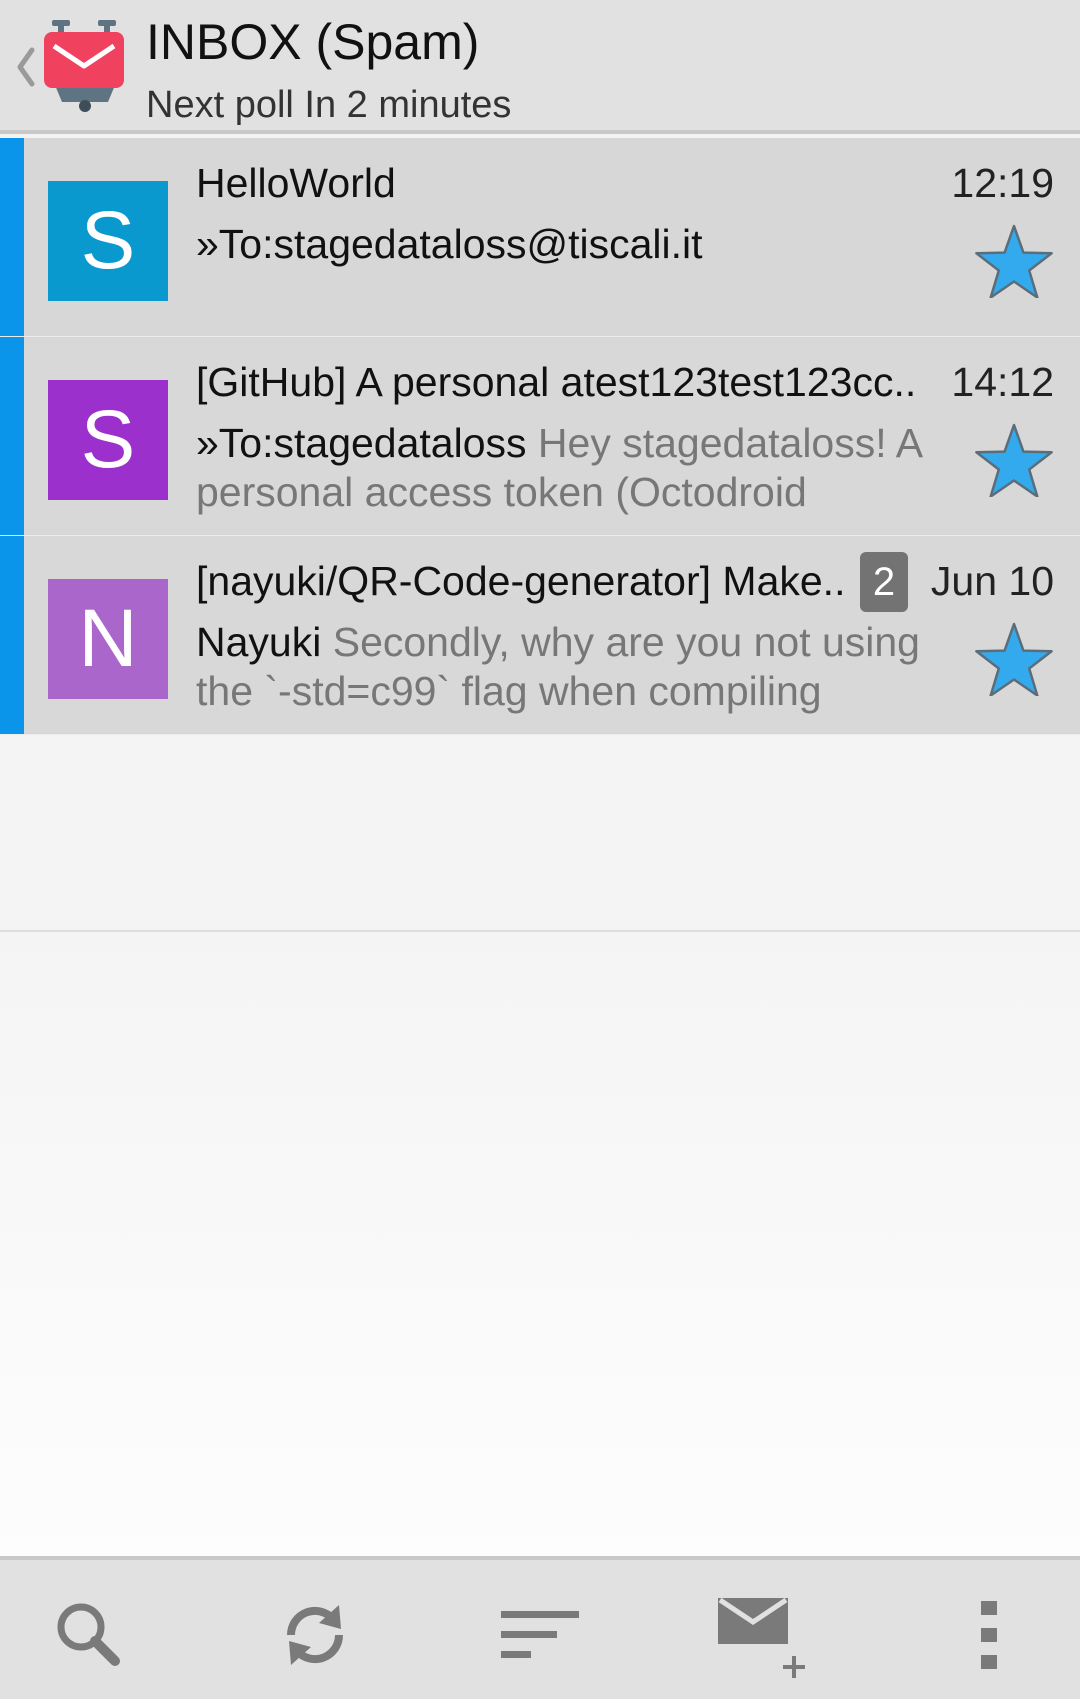  I want to click on message-sender-line: »To:stagedataloss@tiscali.it, so click(566, 244).